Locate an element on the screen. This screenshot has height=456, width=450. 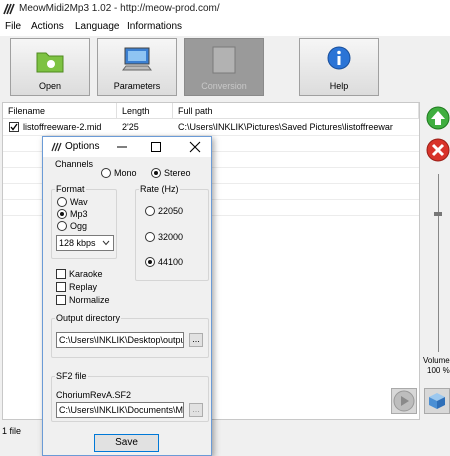
menu-actions: Actions is located at coordinates (47, 26).